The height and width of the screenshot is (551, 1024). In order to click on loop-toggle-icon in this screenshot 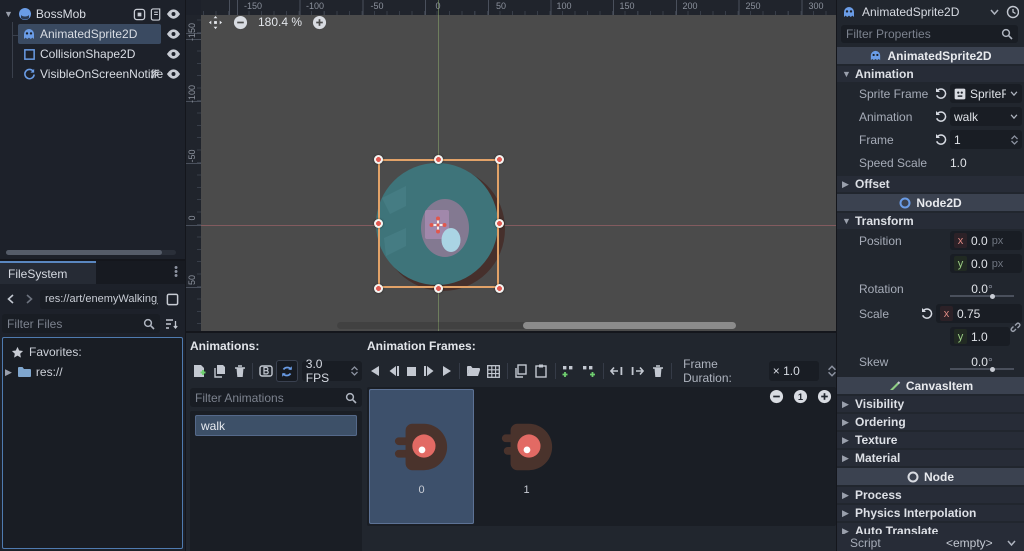, I will do `click(287, 371)`.